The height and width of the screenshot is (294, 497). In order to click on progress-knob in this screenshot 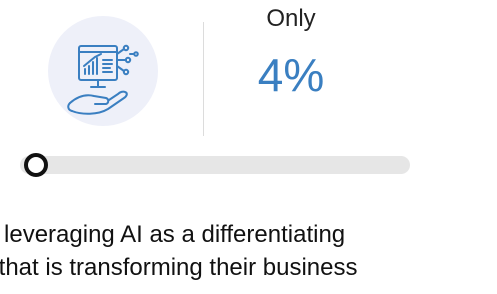, I will do `click(35, 165)`.